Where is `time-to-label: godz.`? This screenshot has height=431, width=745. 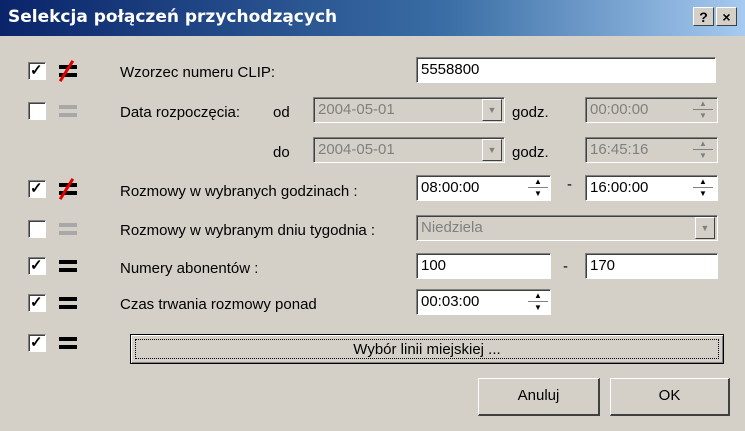
time-to-label: godz. is located at coordinates (530, 152).